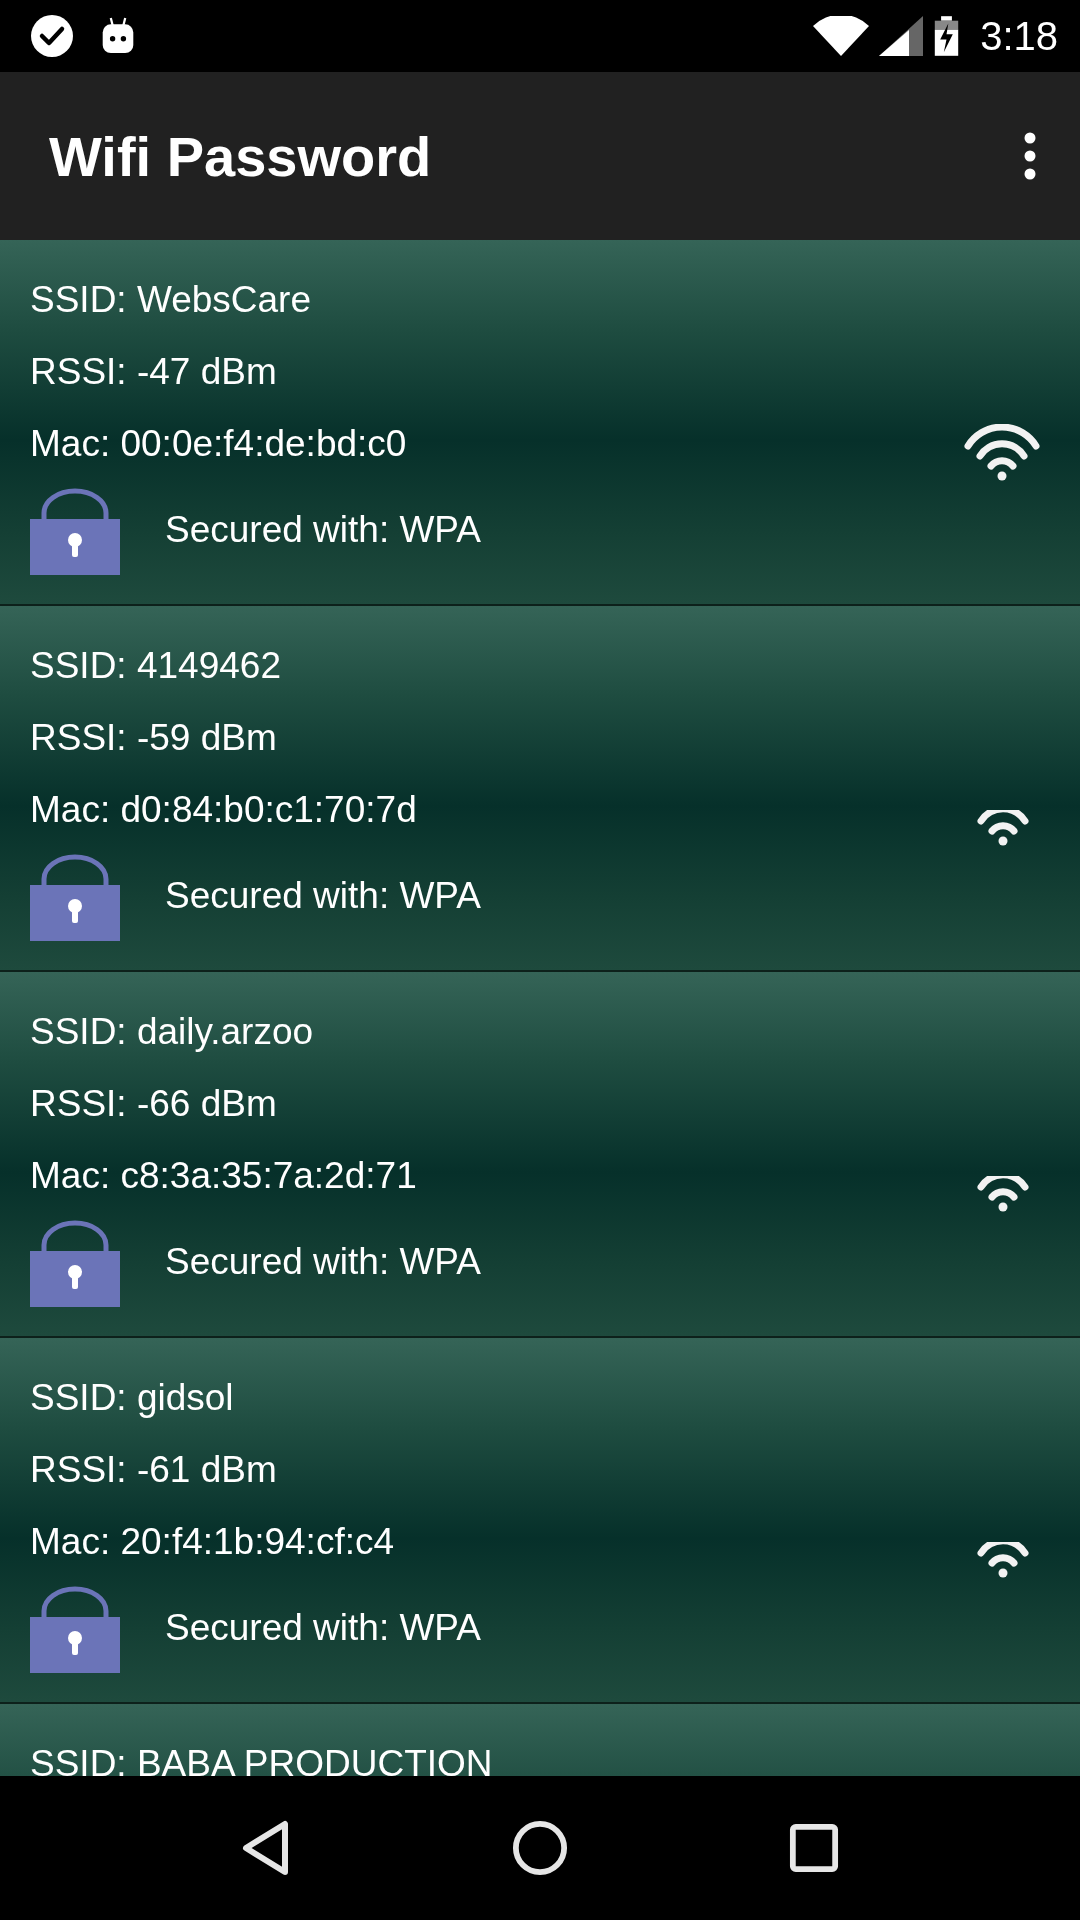 The width and height of the screenshot is (1080, 1920). Describe the element at coordinates (156, 666) in the screenshot. I see `ssid-label: SSID: 4149462` at that location.